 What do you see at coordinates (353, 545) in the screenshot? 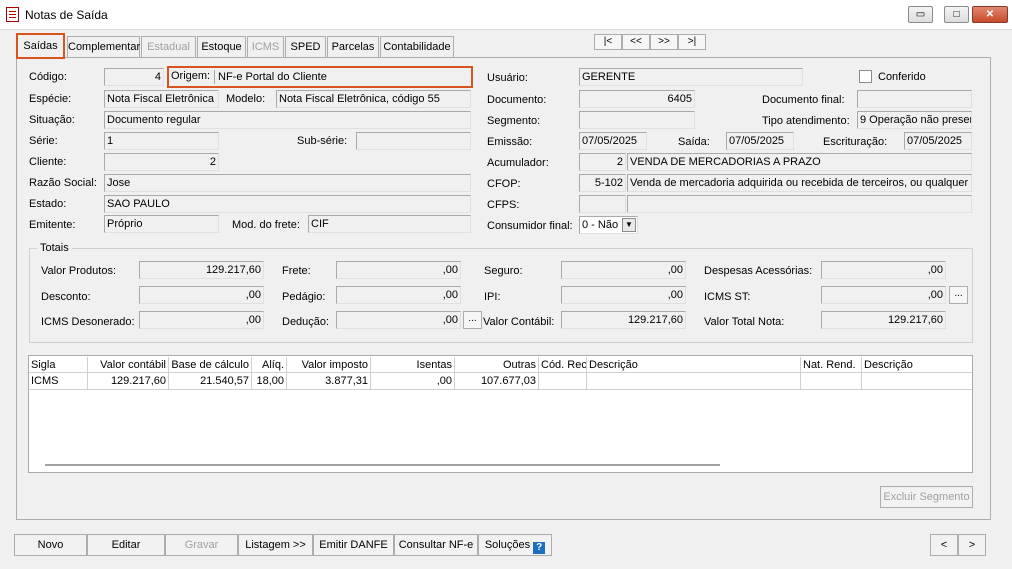
I see `emitir-danfe-button: Emitir DANFE` at bounding box center [353, 545].